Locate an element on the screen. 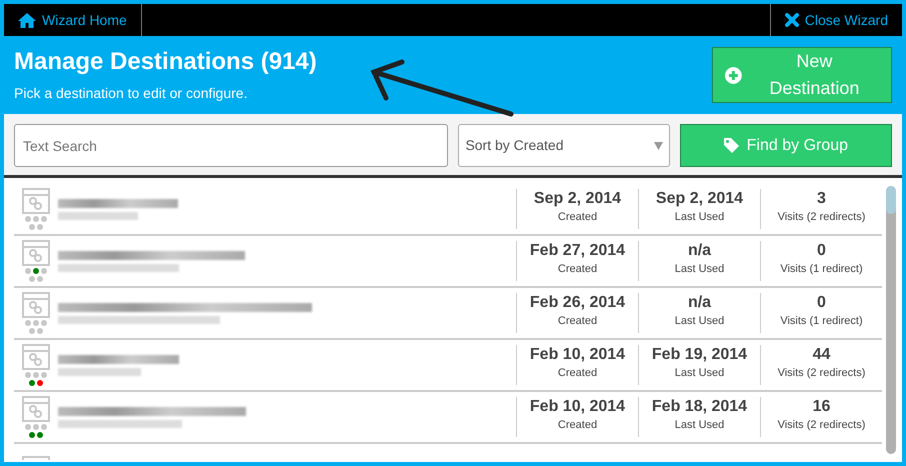 The image size is (906, 466). tag-icon is located at coordinates (731, 145).